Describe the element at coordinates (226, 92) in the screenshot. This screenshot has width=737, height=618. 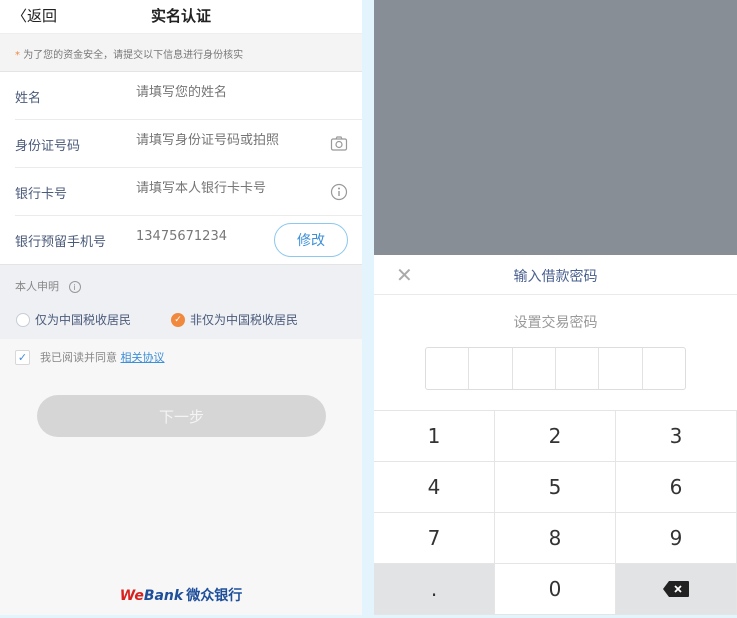
I see `name-input` at that location.